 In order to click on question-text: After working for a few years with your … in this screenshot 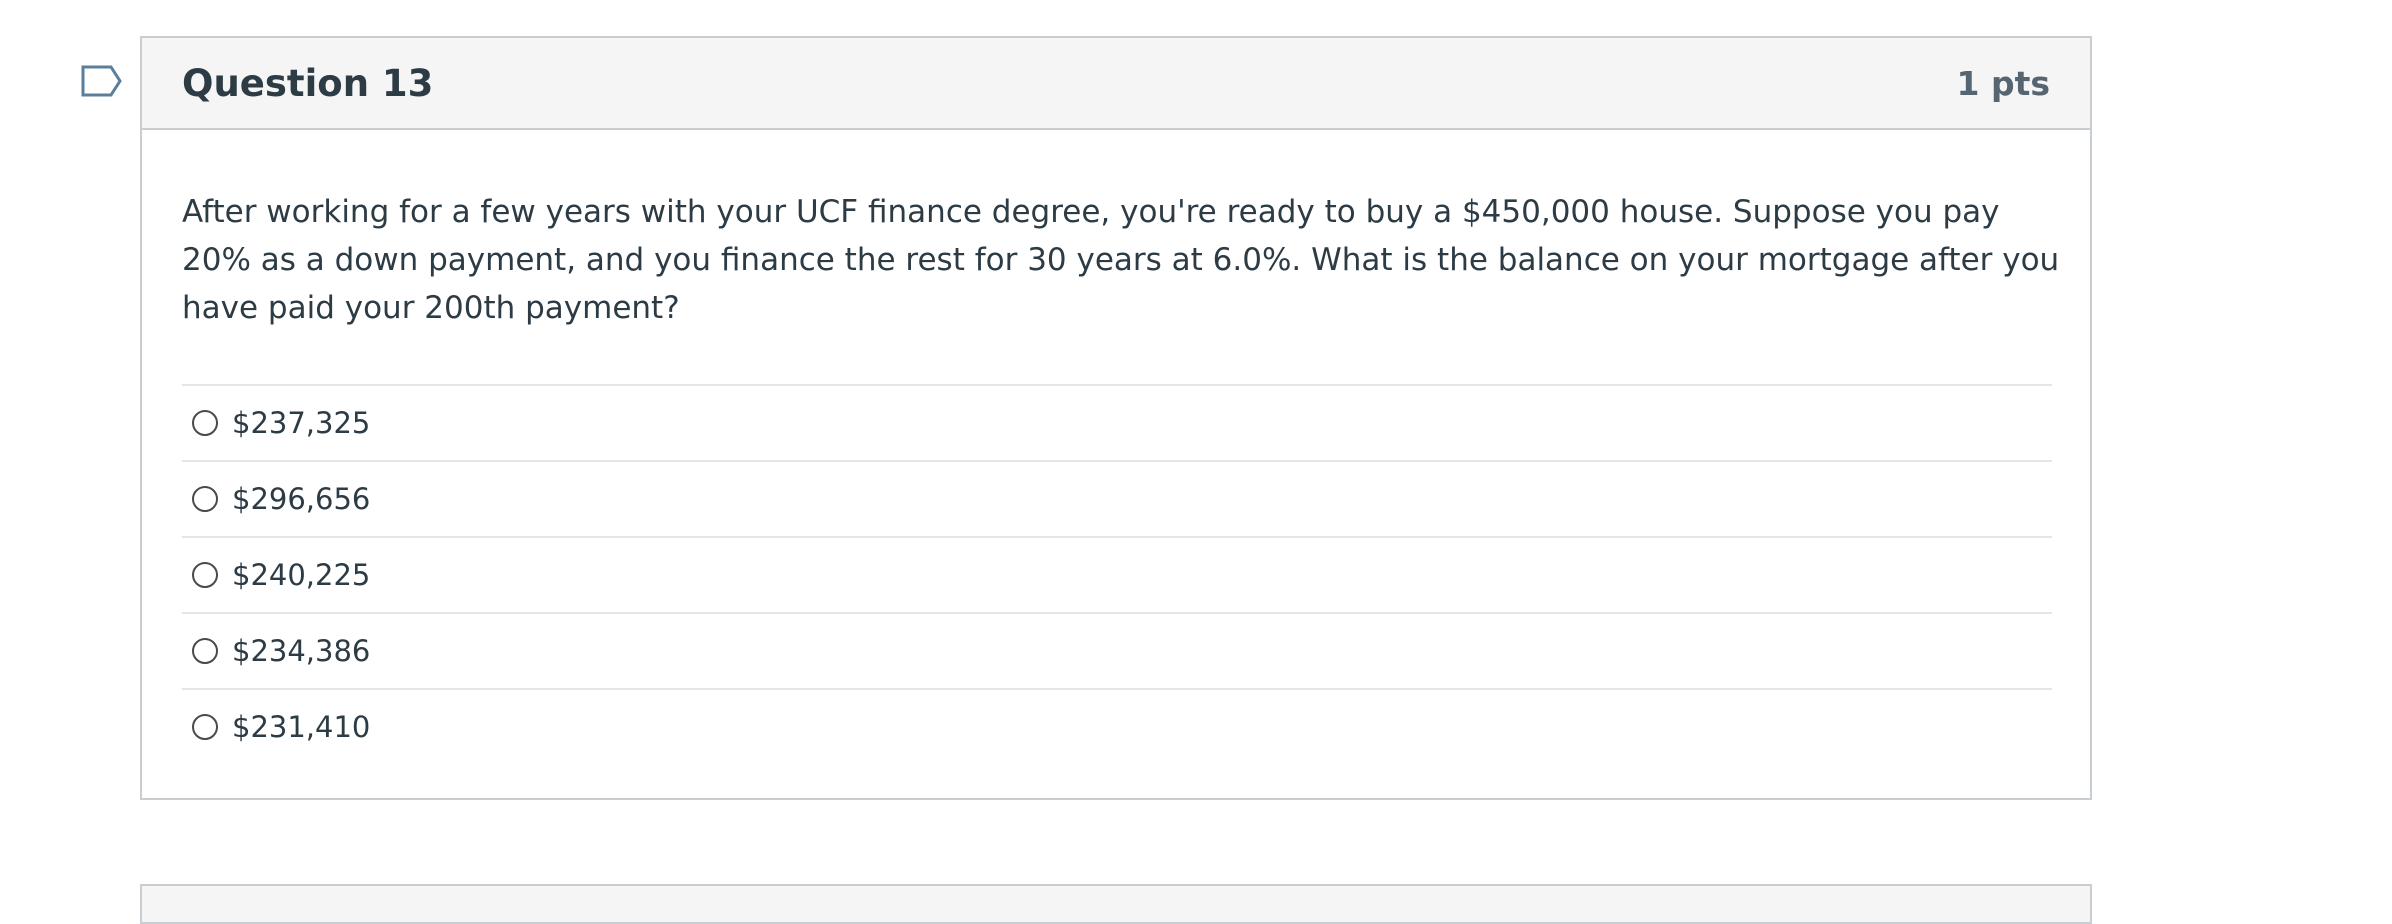, I will do `click(1121, 260)`.